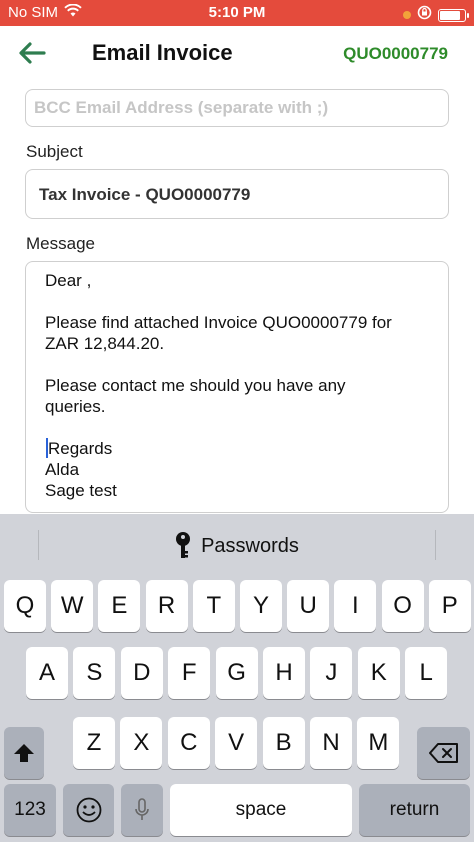 The width and height of the screenshot is (474, 842). What do you see at coordinates (30, 810) in the screenshot?
I see `numbers-key: 123` at bounding box center [30, 810].